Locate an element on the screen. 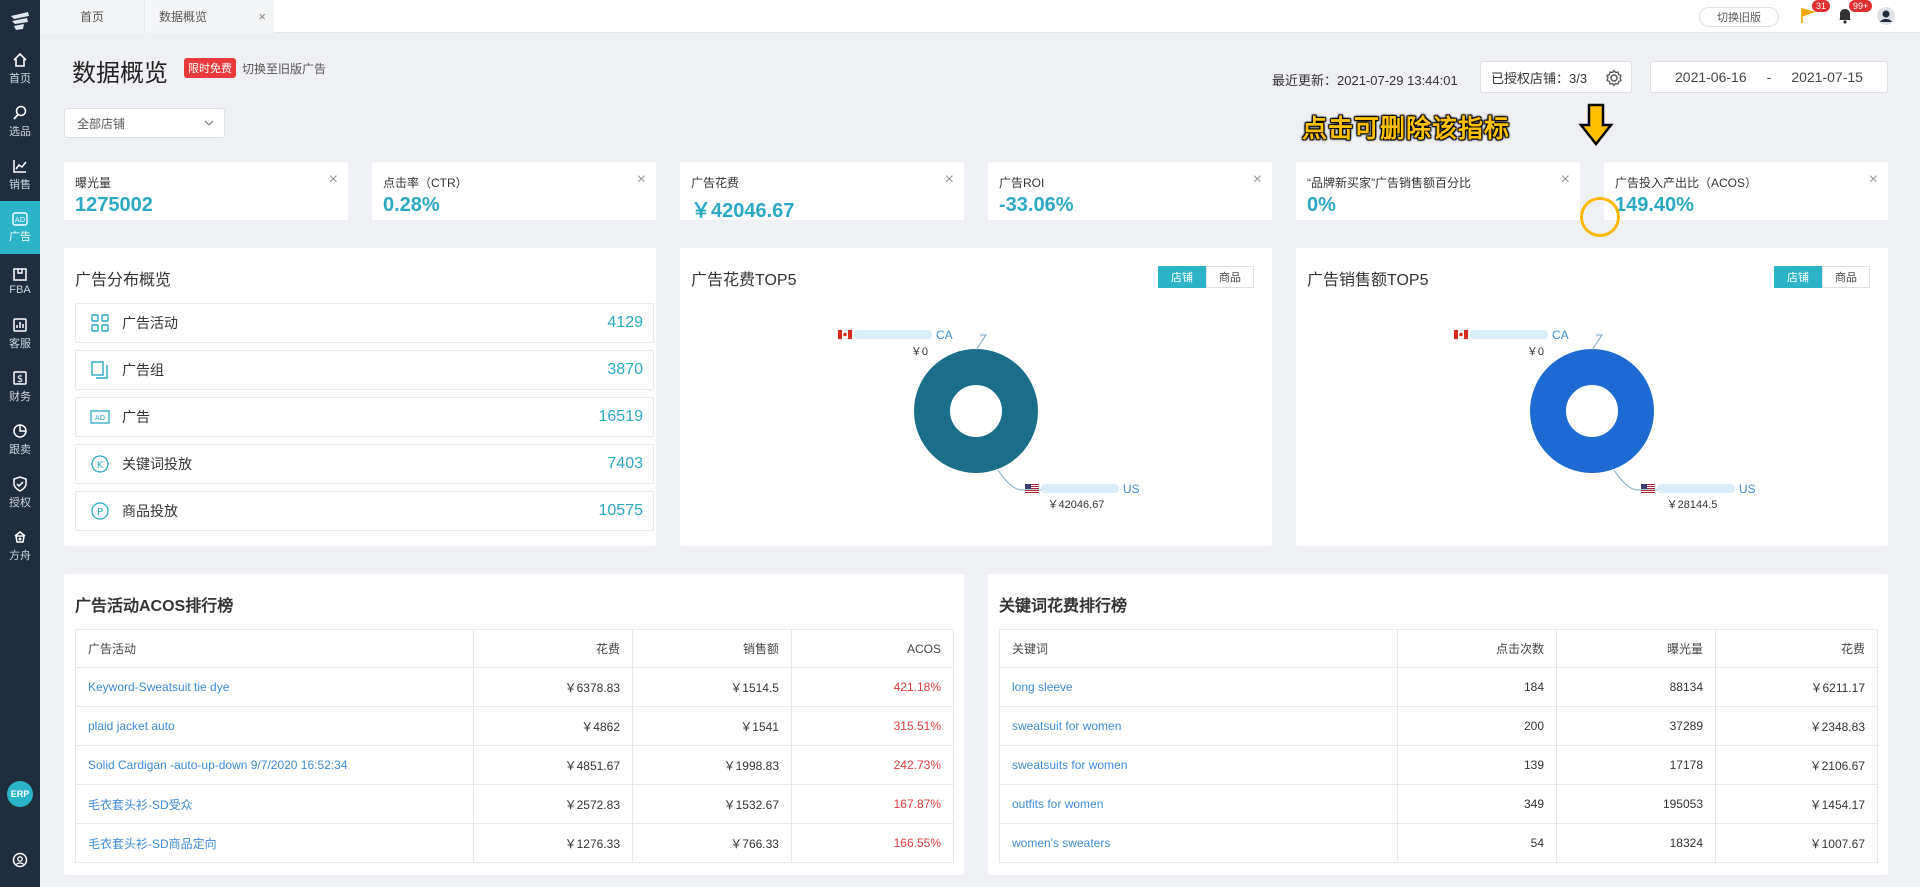 This screenshot has height=887, width=1920. chart-line-icon is located at coordinates (20, 166).